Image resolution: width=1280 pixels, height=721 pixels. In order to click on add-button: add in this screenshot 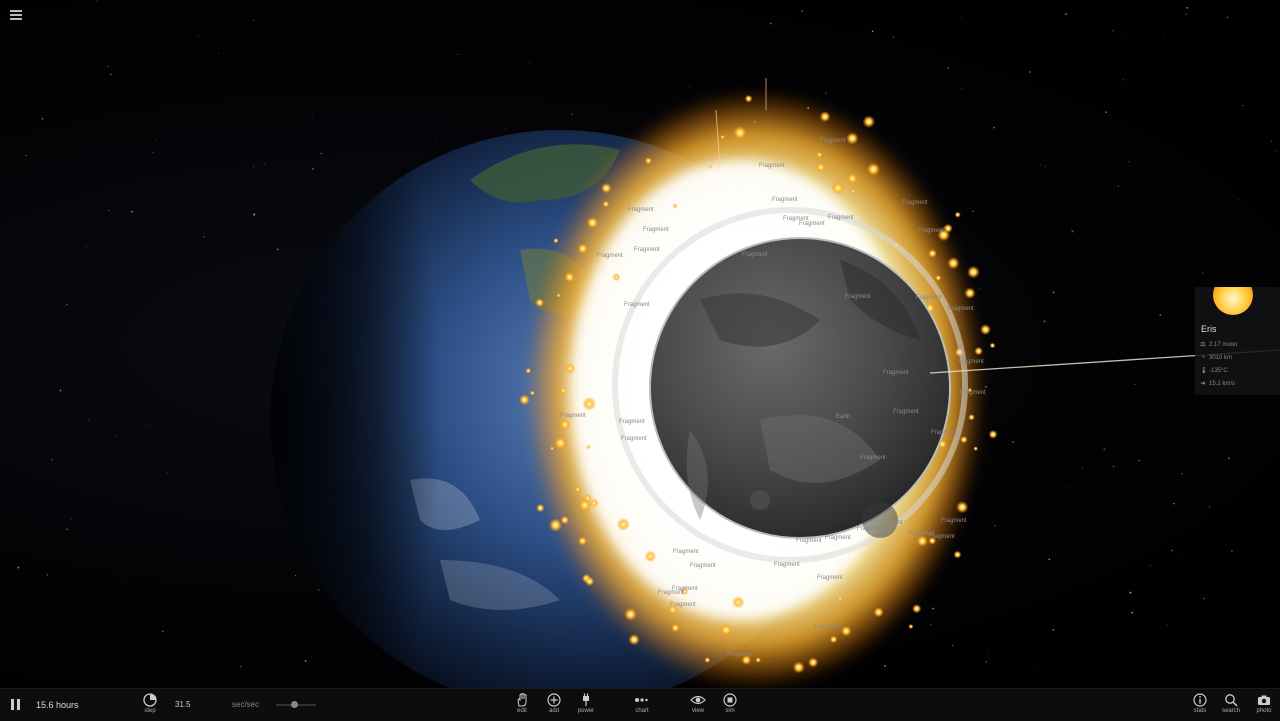, I will do `click(554, 706)`.